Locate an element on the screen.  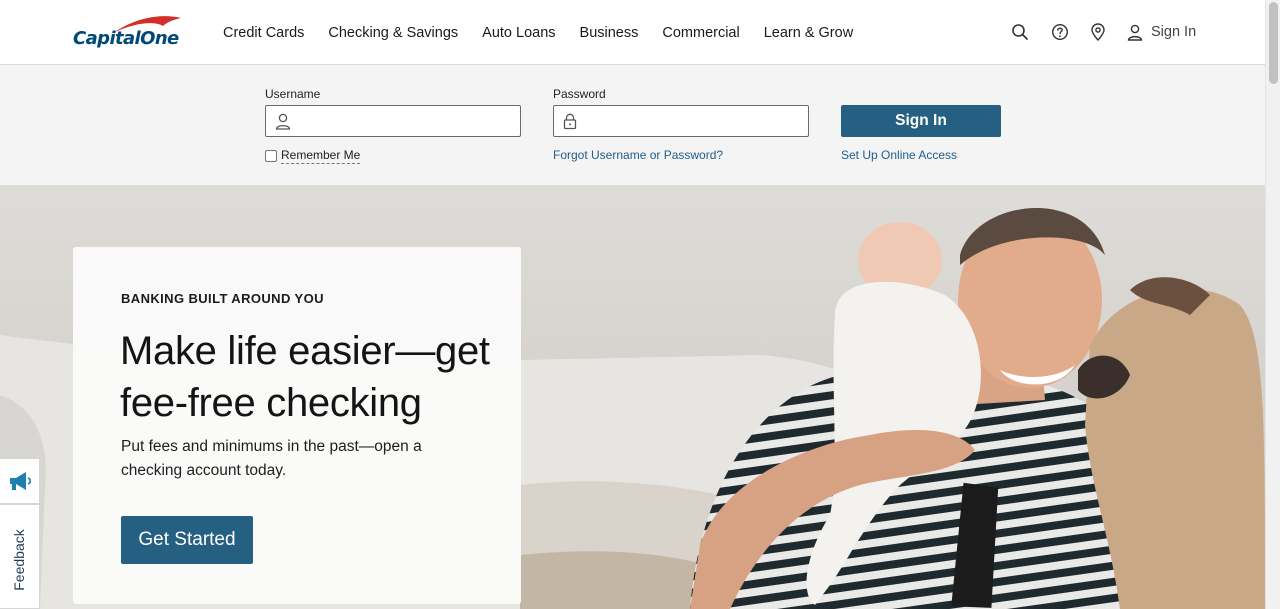
logo-wordmark: CapitalOne is located at coordinates (126, 38).